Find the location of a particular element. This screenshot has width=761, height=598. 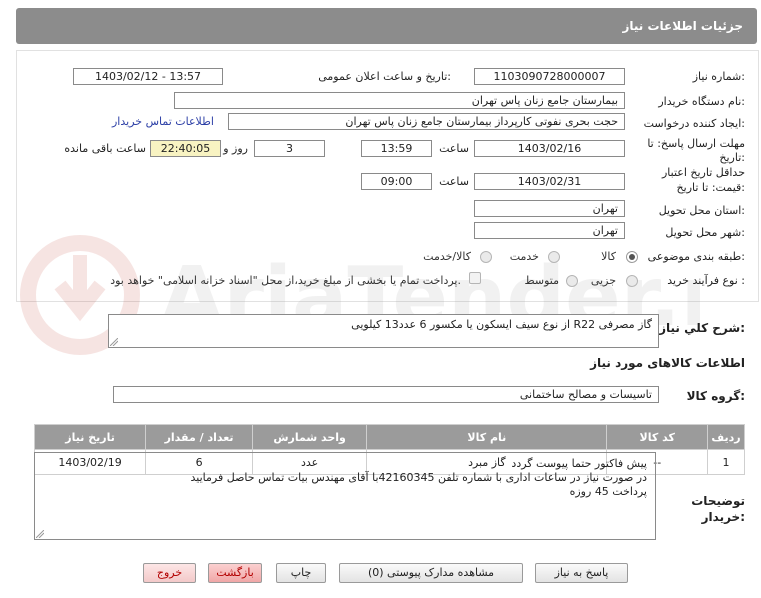

category-radio-goods is located at coordinates (632, 257).